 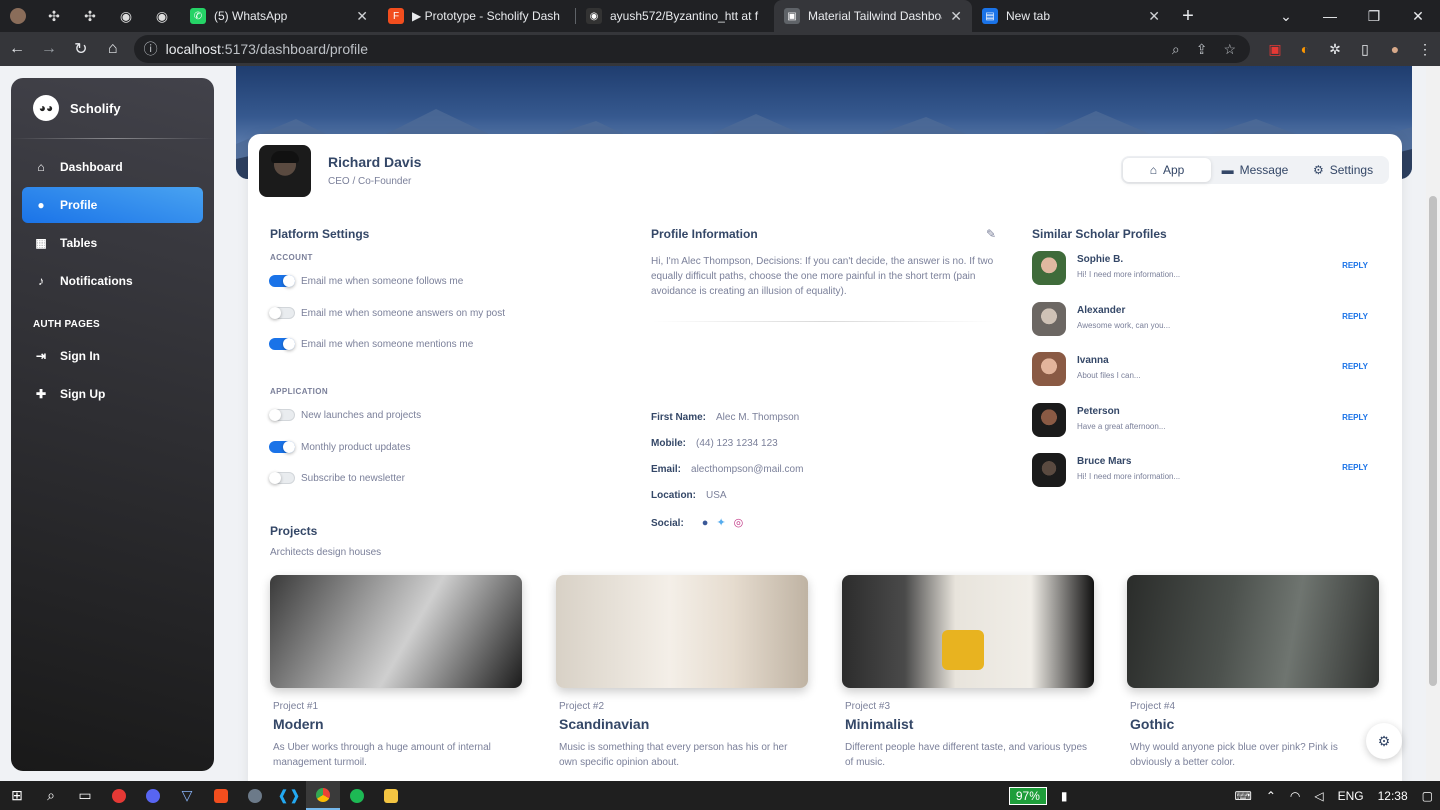 I want to click on battery-indicator: 97%, so click(x=1027, y=795).